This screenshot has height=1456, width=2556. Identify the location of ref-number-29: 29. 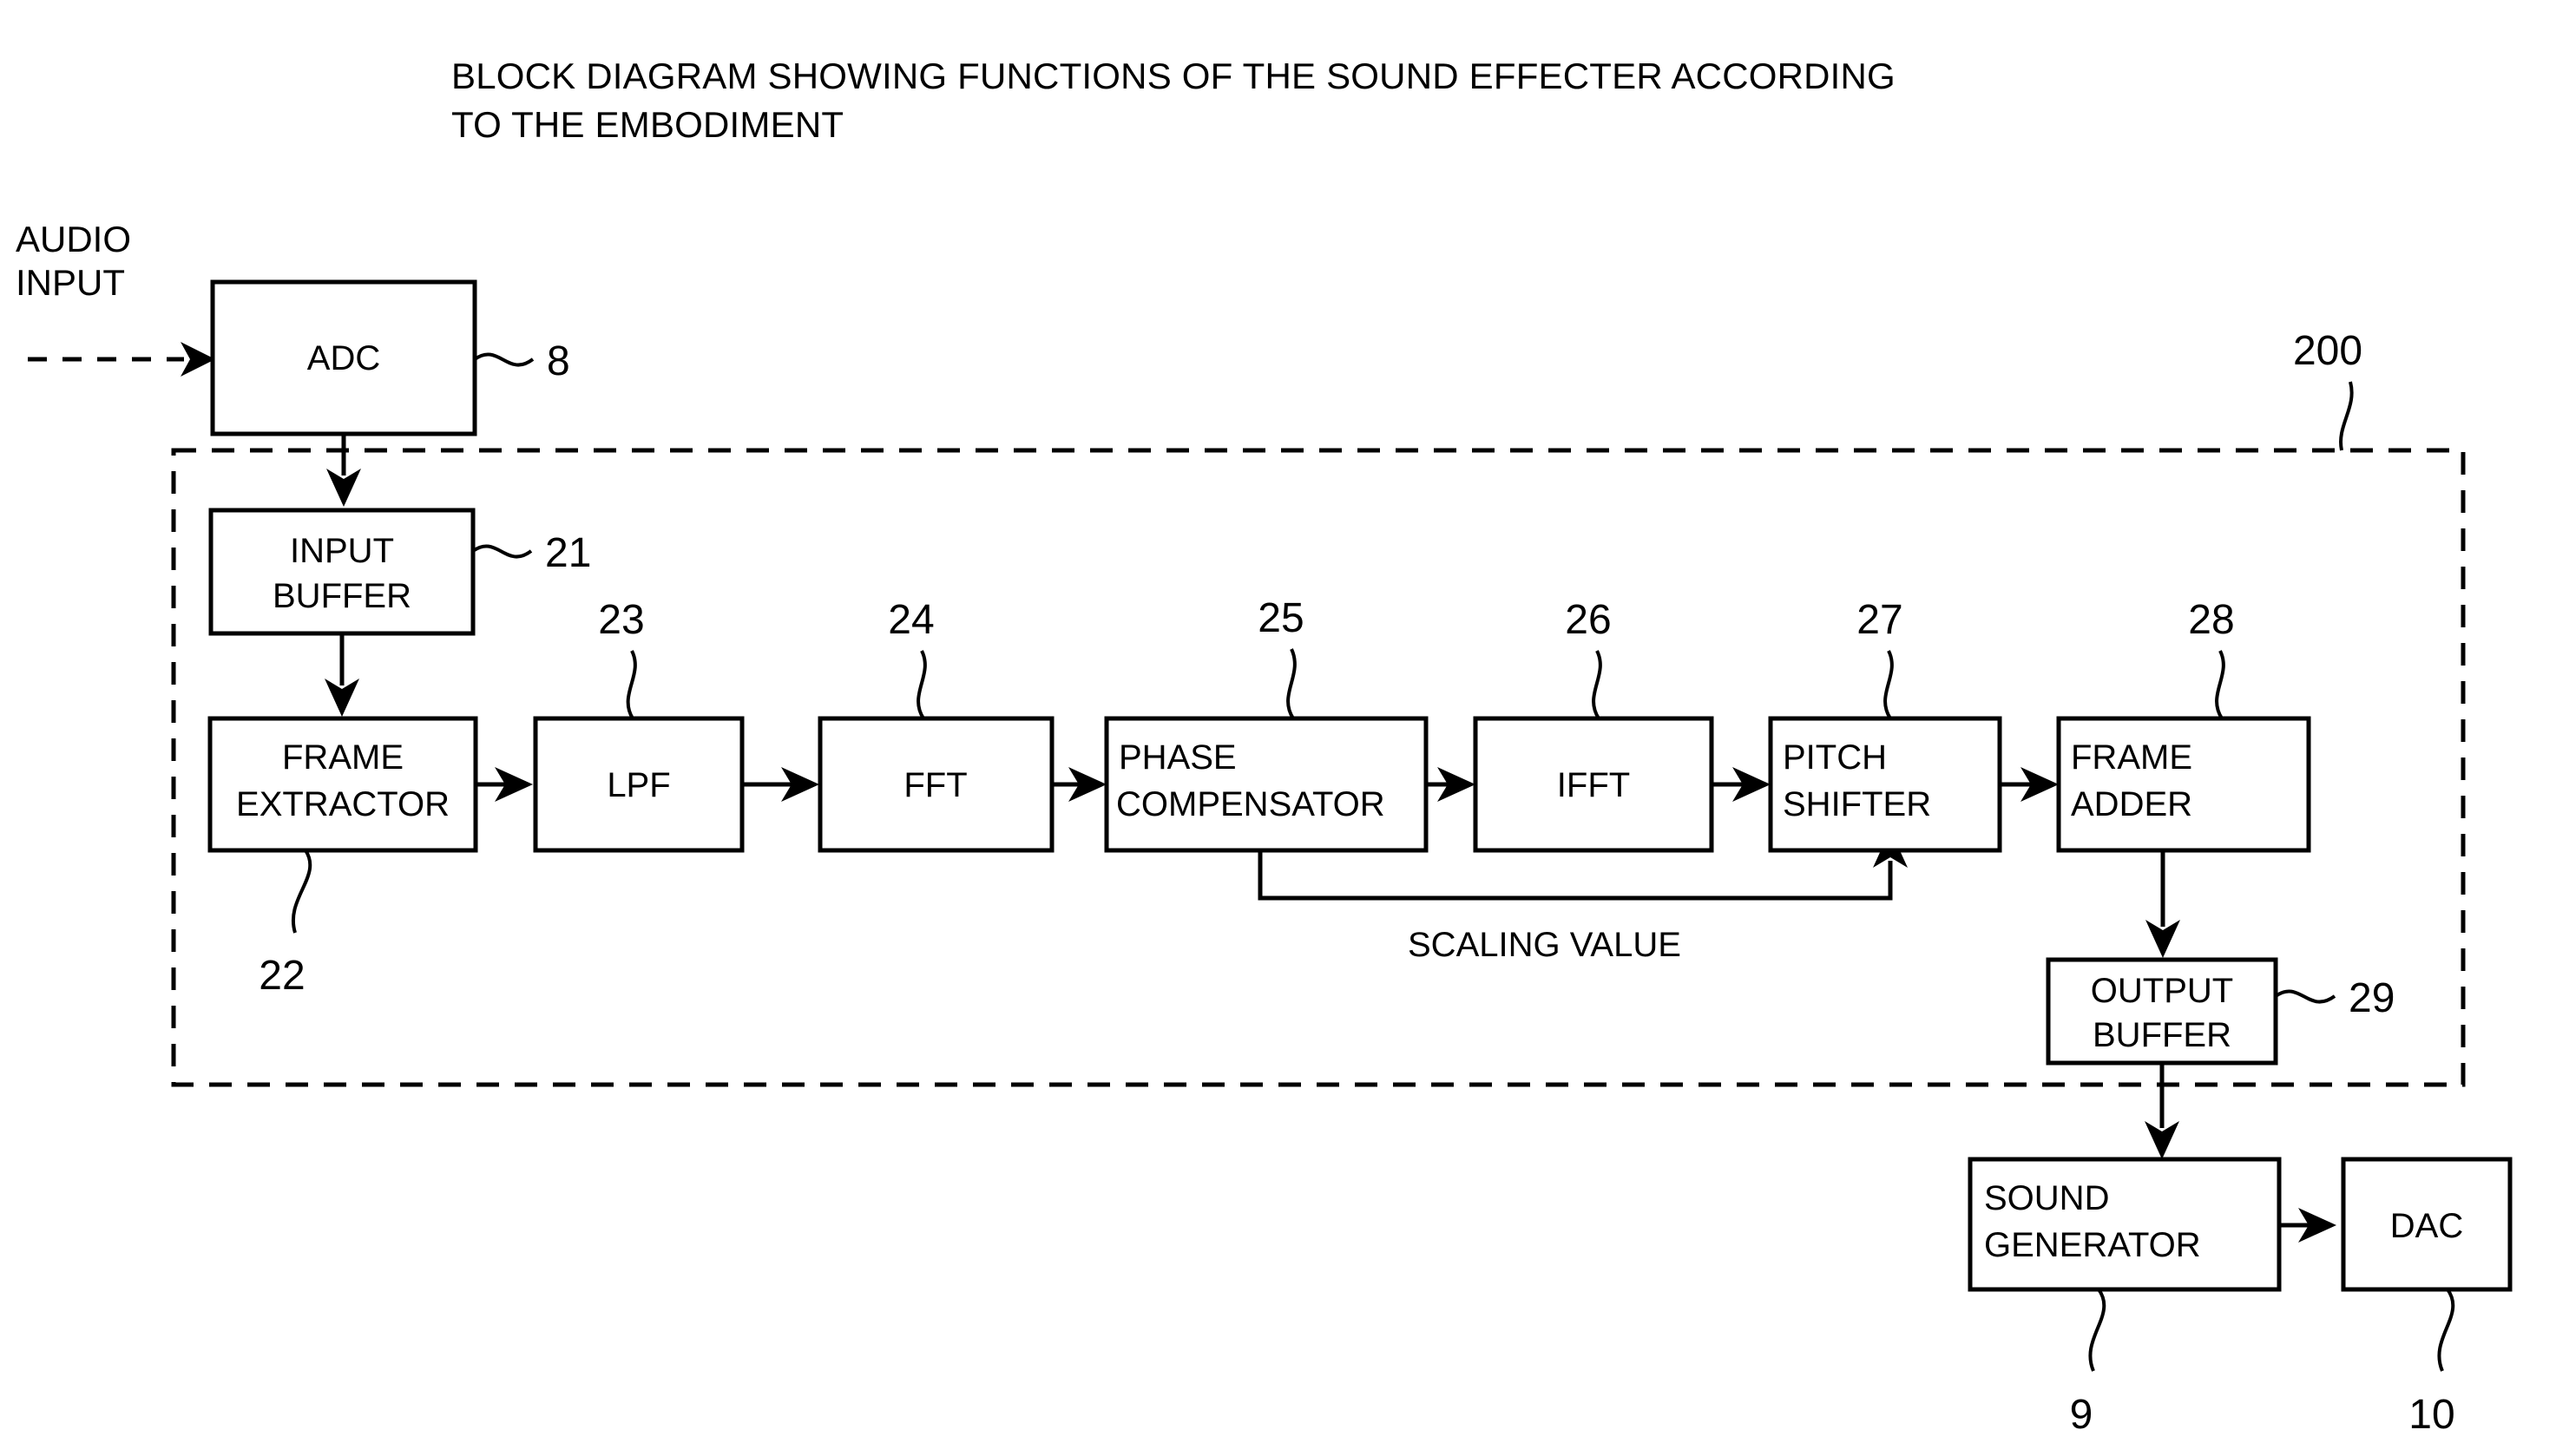
(2372, 998).